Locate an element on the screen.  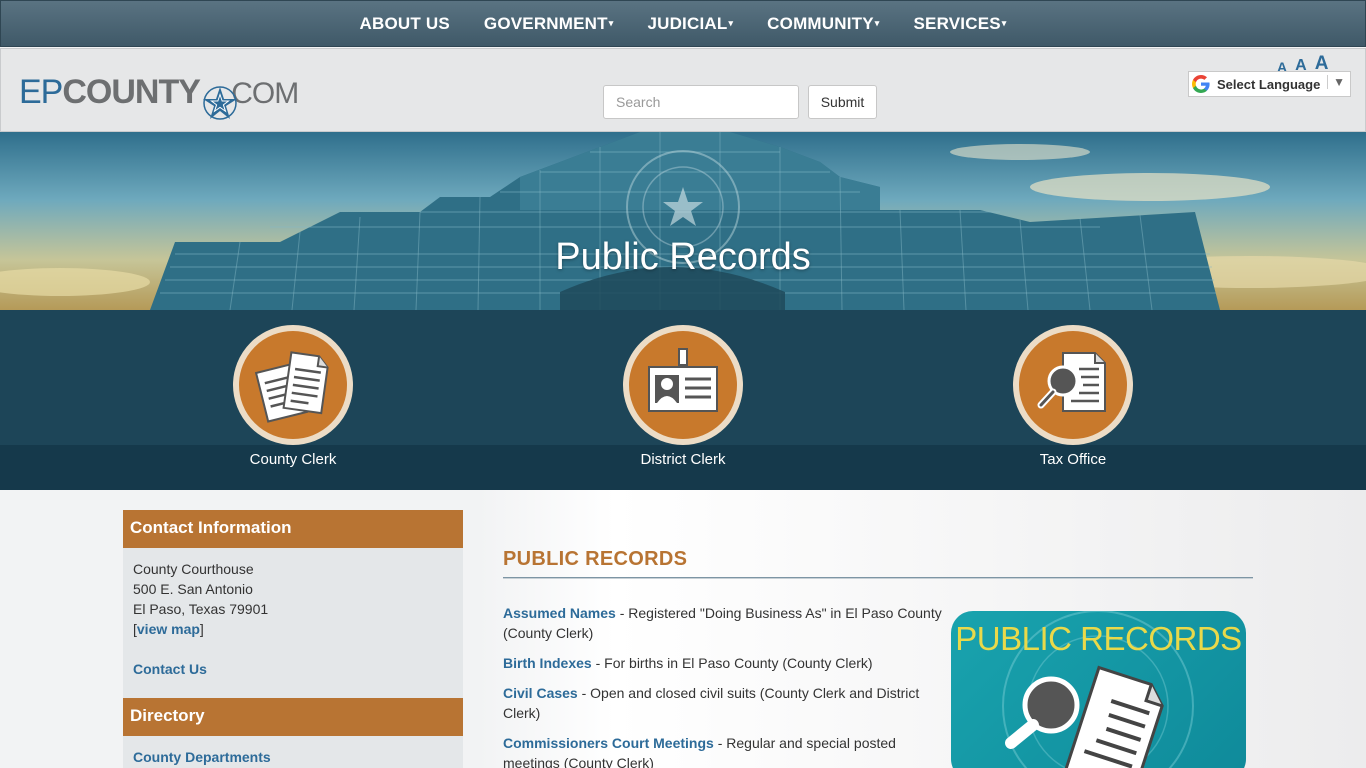
assumed-names-link: Assumed Names is located at coordinates (559, 613).